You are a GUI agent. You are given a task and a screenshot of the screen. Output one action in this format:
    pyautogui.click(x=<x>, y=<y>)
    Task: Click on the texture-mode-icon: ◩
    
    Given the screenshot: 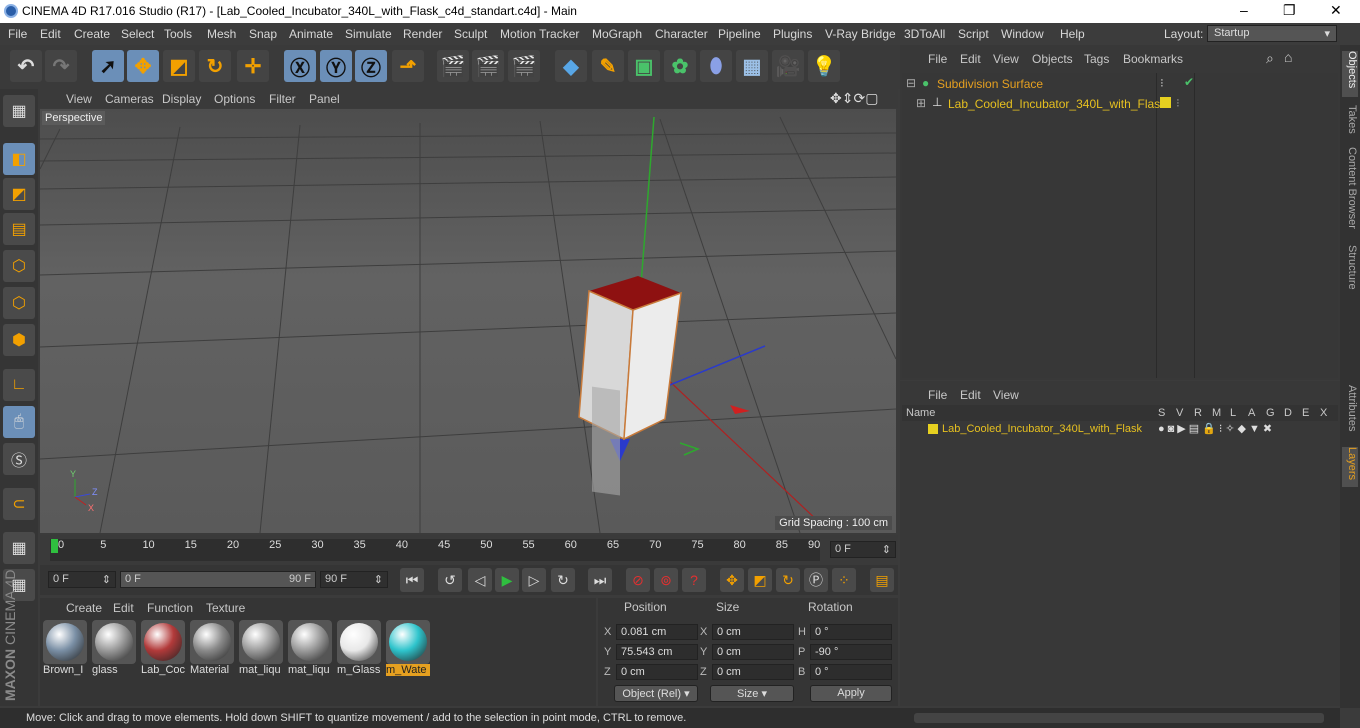 What is the action you would take?
    pyautogui.click(x=19, y=194)
    